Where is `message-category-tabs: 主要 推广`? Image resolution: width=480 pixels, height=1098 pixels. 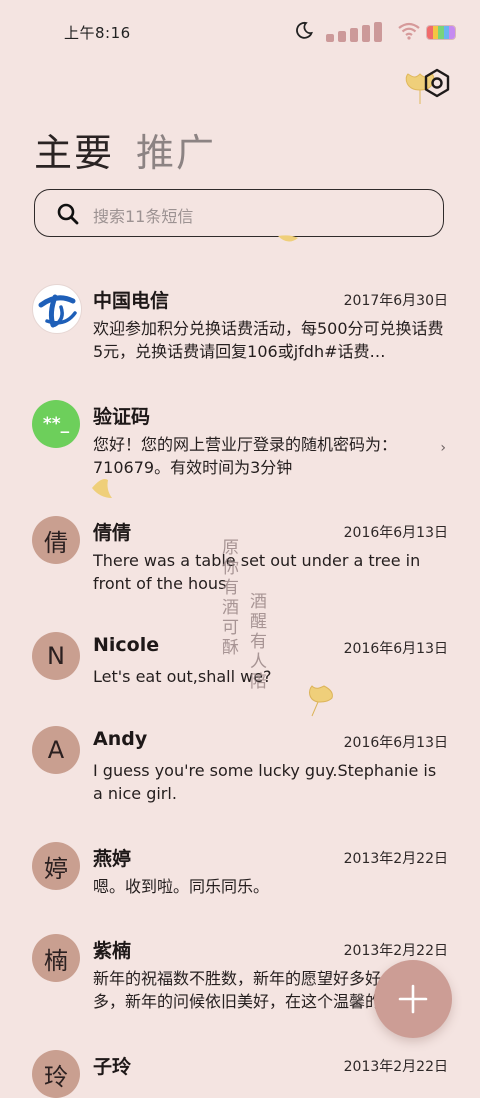 message-category-tabs: 主要 推广 is located at coordinates (125, 149).